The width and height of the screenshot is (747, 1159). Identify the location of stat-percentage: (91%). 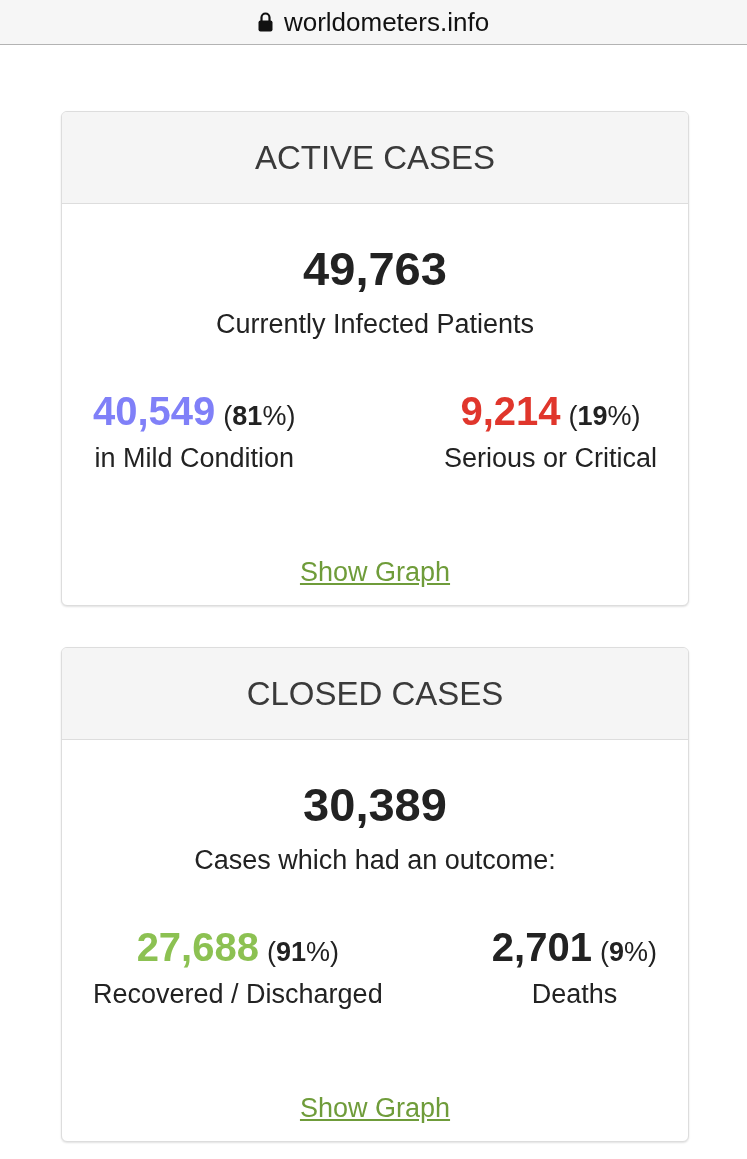
(302, 952).